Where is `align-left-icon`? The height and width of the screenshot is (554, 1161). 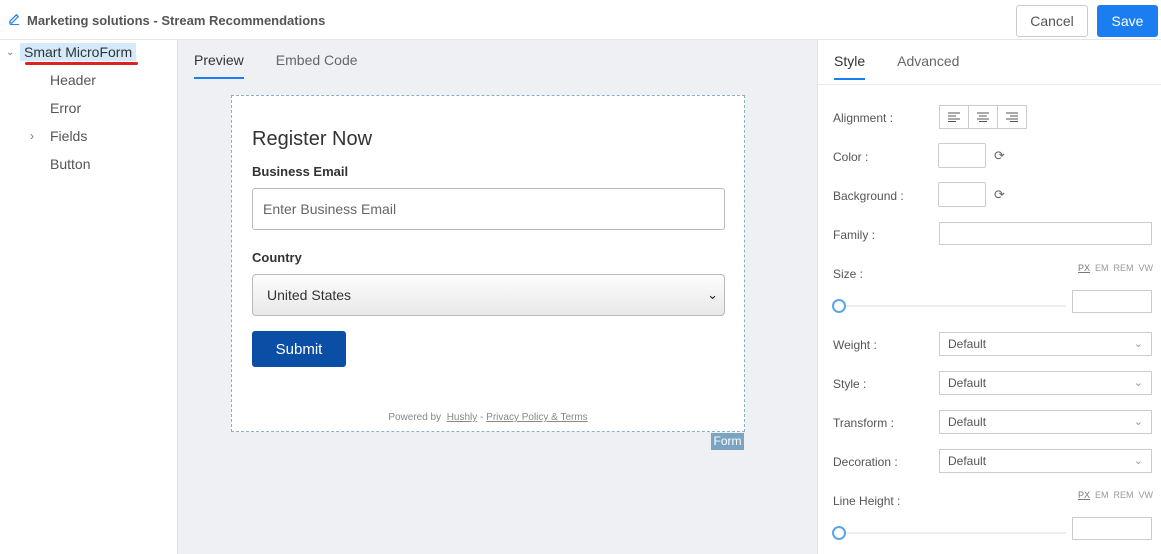 align-left-icon is located at coordinates (954, 117).